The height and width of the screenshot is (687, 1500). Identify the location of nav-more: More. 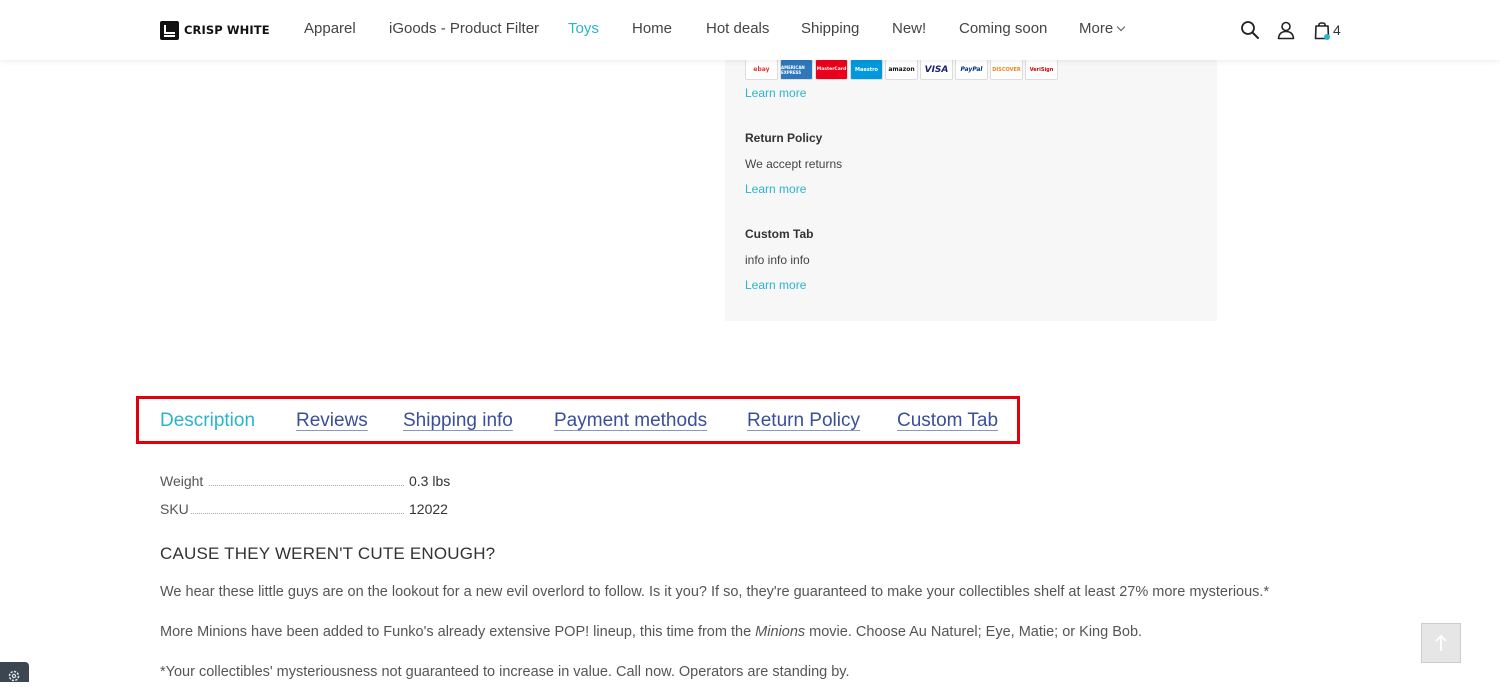
(1102, 28).